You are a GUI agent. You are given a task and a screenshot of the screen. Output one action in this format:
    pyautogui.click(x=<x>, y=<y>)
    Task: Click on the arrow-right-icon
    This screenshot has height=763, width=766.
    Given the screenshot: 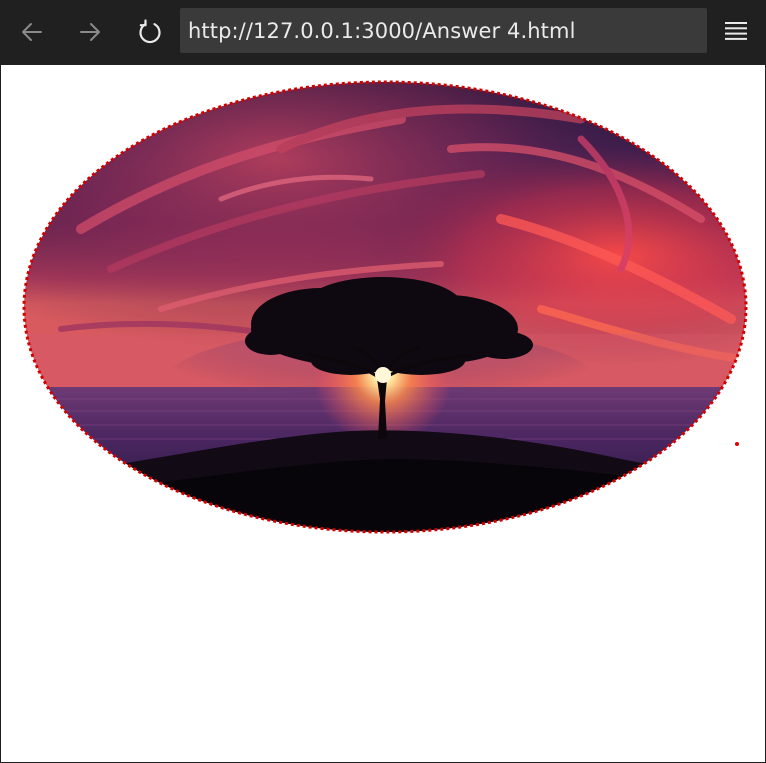 What is the action you would take?
    pyautogui.click(x=90, y=32)
    